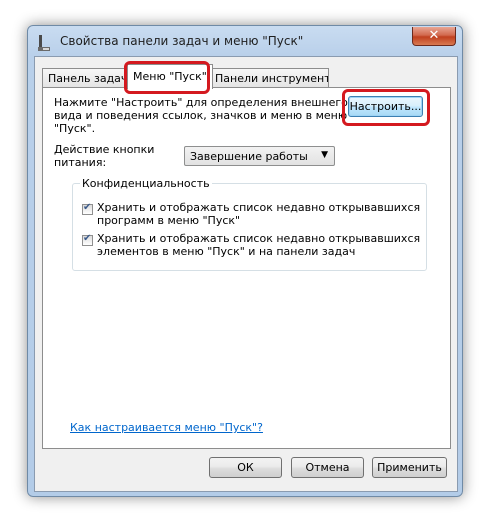  I want to click on close-button: ✕, so click(434, 36).